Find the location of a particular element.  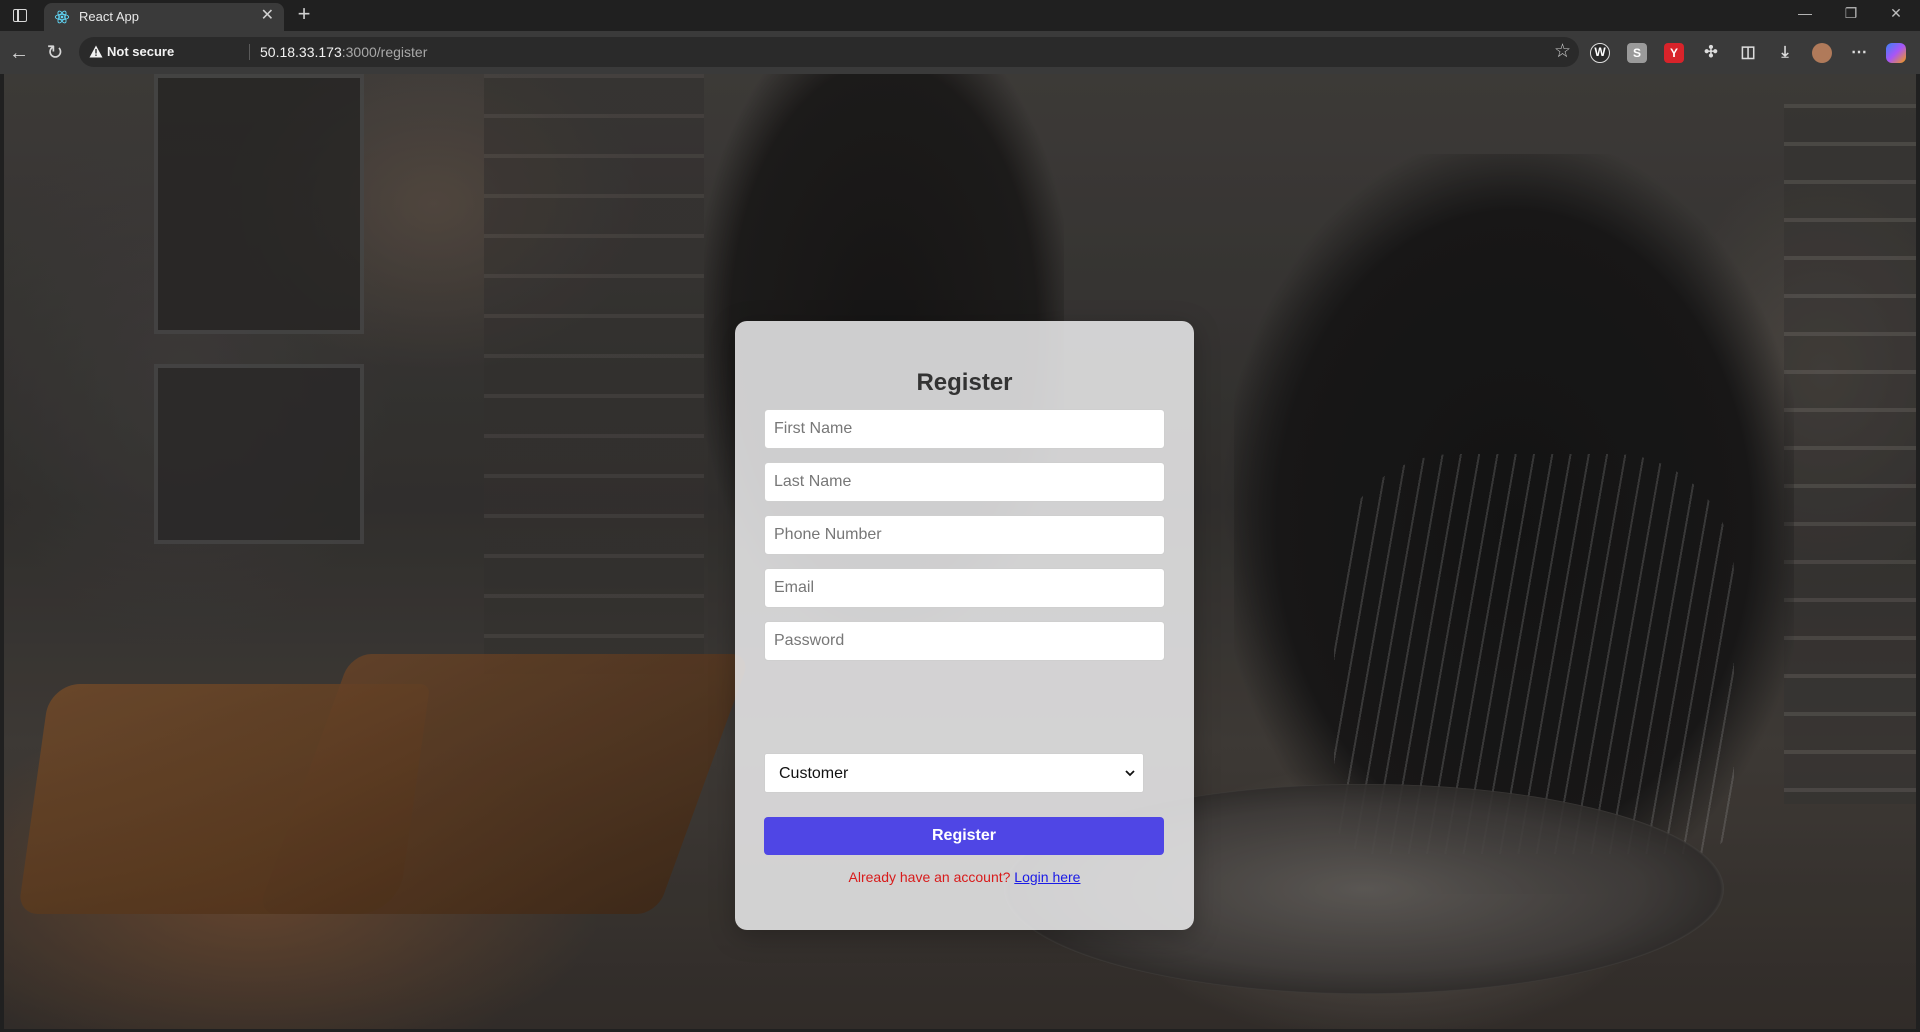

role-select-value: Customer is located at coordinates (814, 773).